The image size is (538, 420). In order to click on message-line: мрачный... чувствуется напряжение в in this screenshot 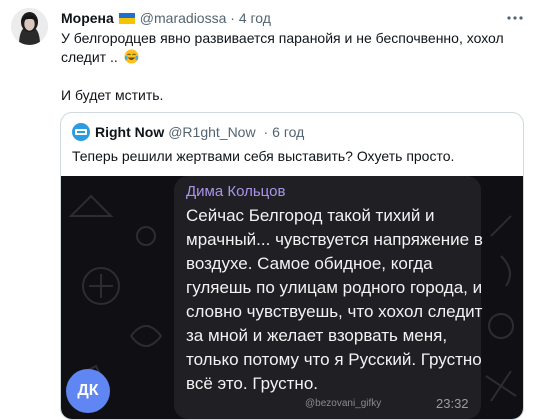, I will do `click(334, 239)`.